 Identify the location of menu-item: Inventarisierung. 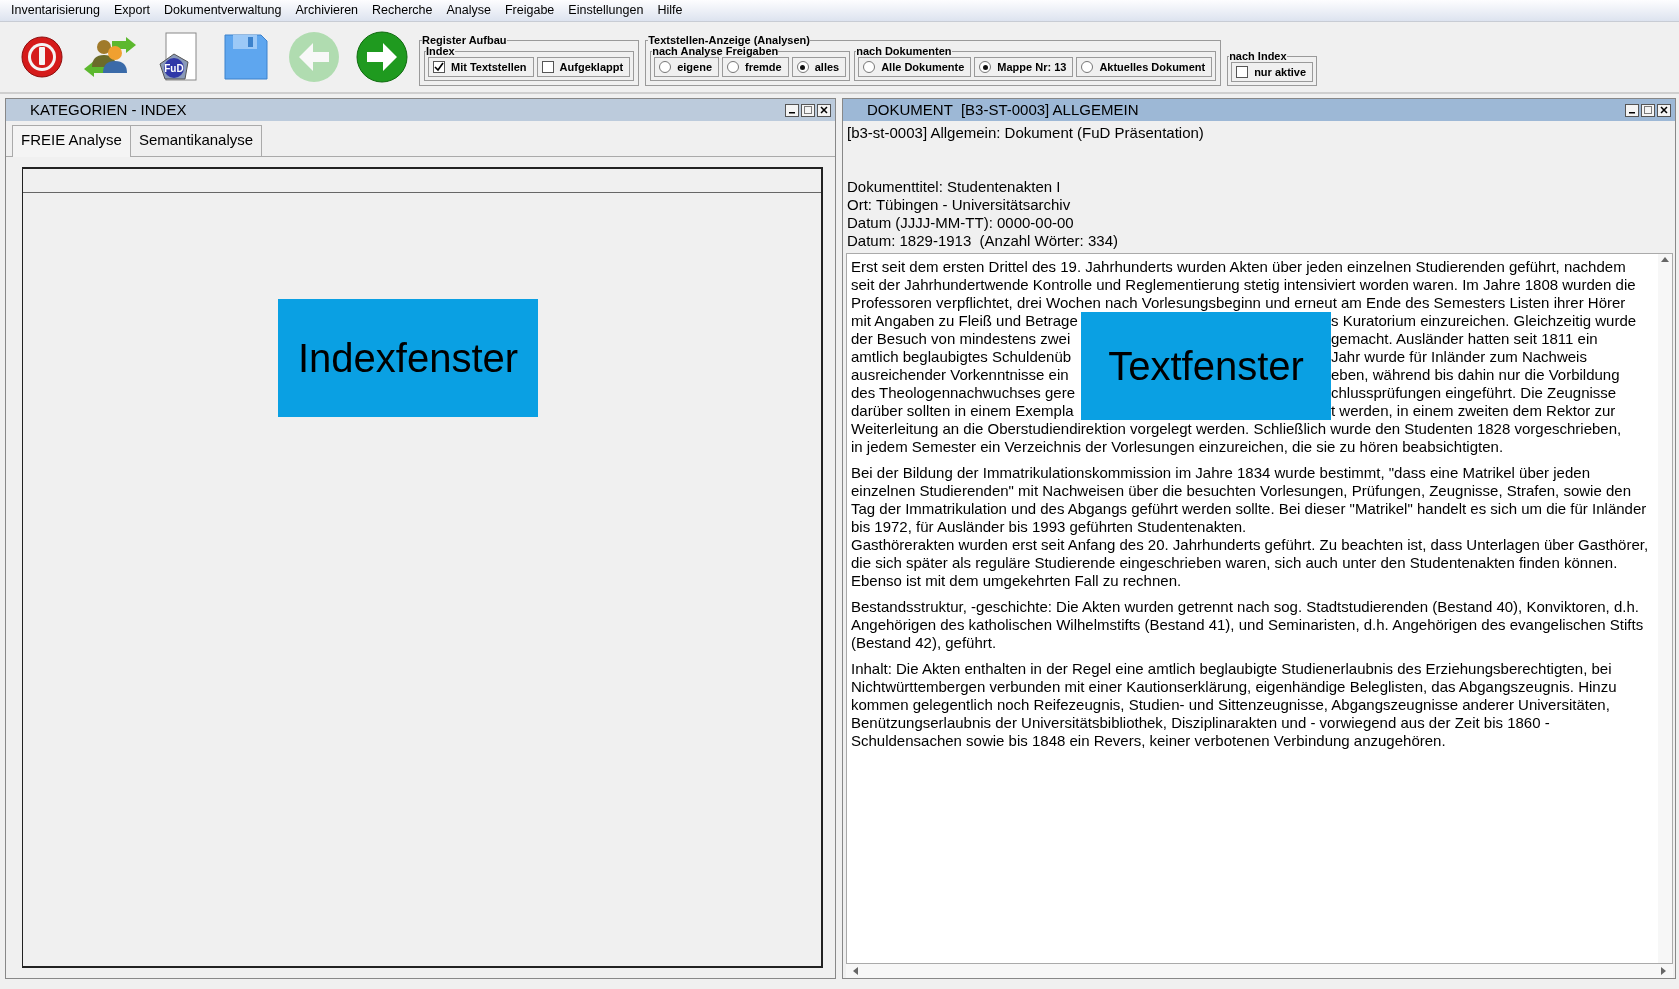
(55, 10).